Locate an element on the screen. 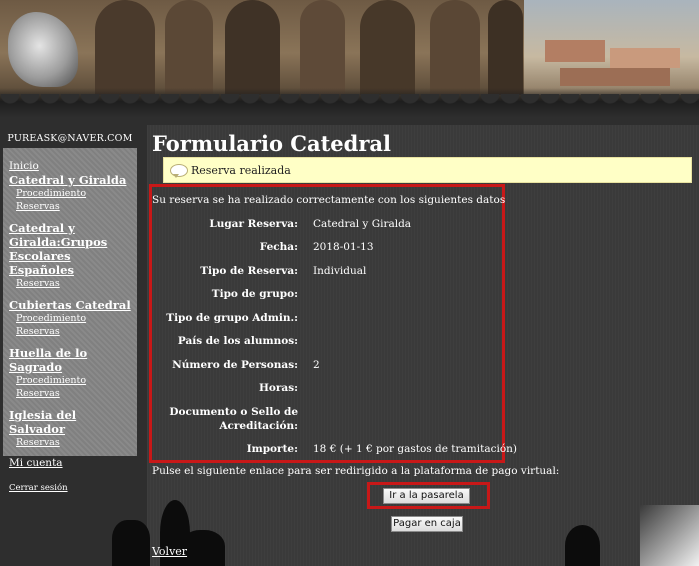 Image resolution: width=699 pixels, height=566 pixels. pigeon-icon is located at coordinates (43, 49).